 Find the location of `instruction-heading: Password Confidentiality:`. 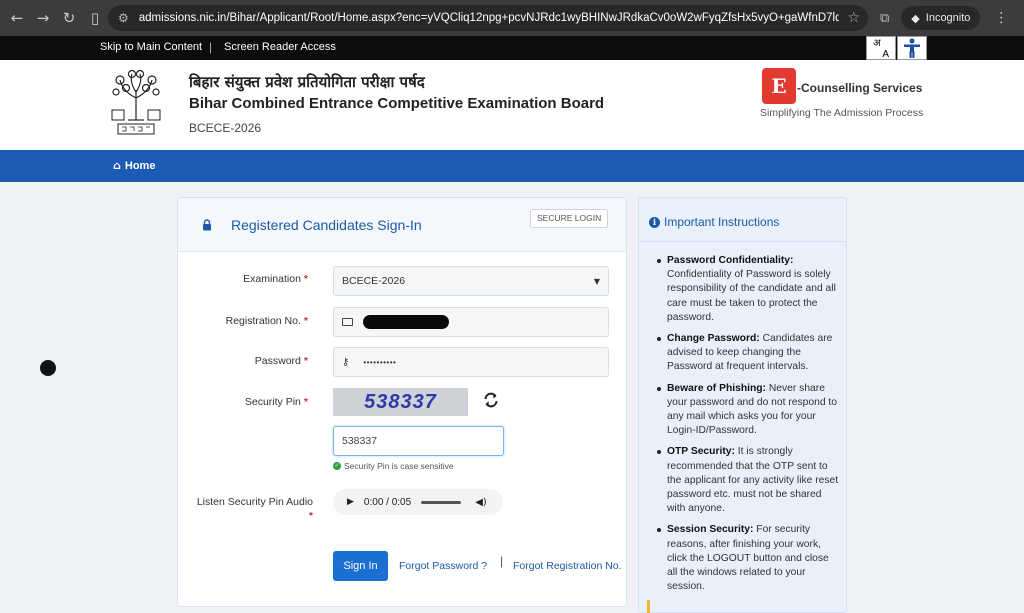

instruction-heading: Password Confidentiality: is located at coordinates (730, 260).